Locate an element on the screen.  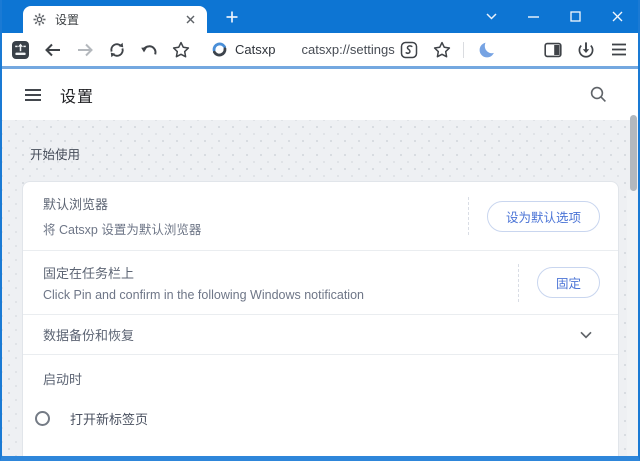
undo-icon is located at coordinates (148, 49).